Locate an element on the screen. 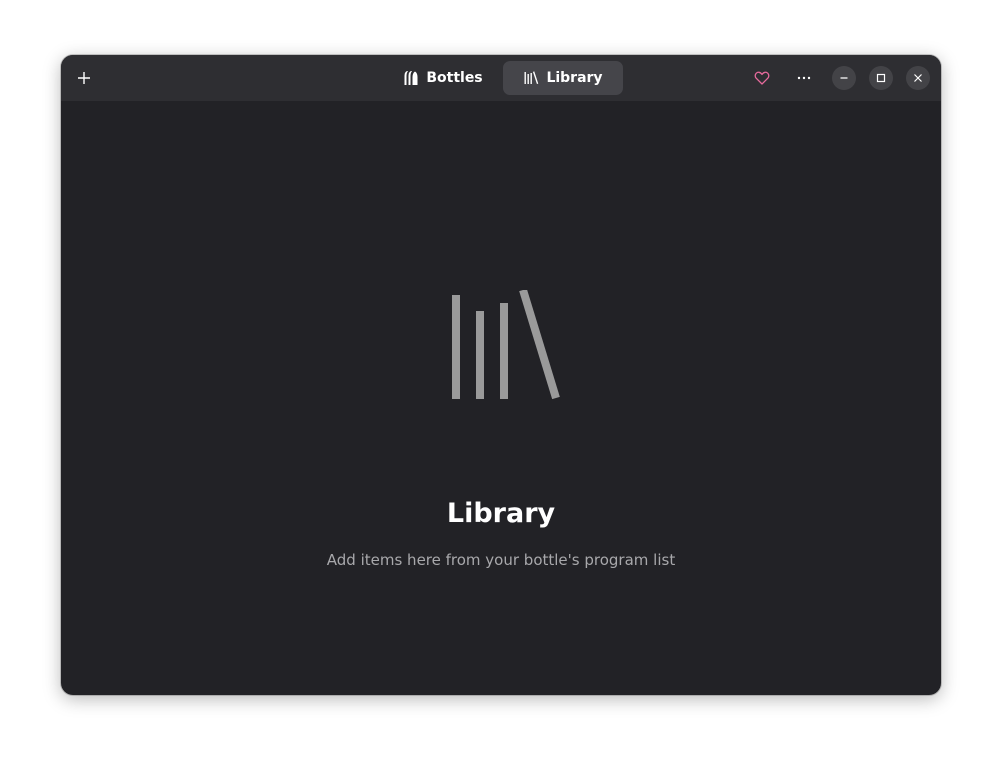  heart-icon is located at coordinates (762, 78).